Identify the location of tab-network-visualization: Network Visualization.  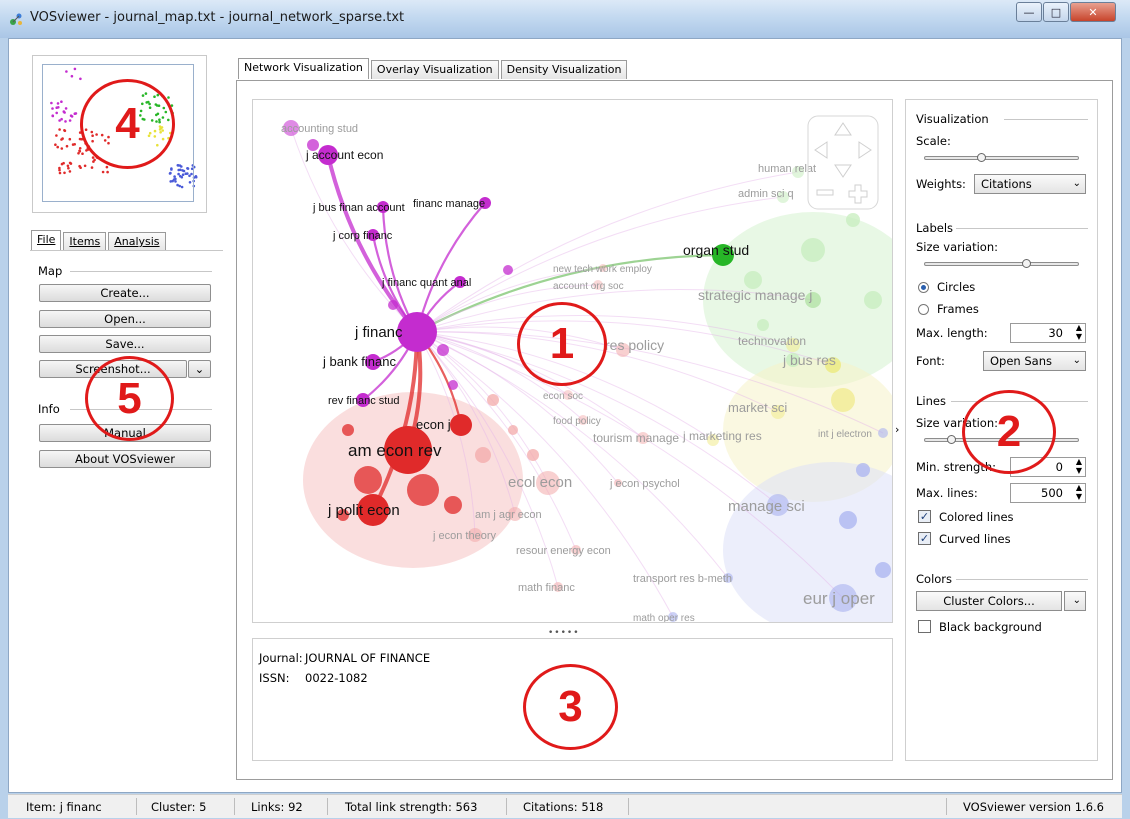
(303, 68).